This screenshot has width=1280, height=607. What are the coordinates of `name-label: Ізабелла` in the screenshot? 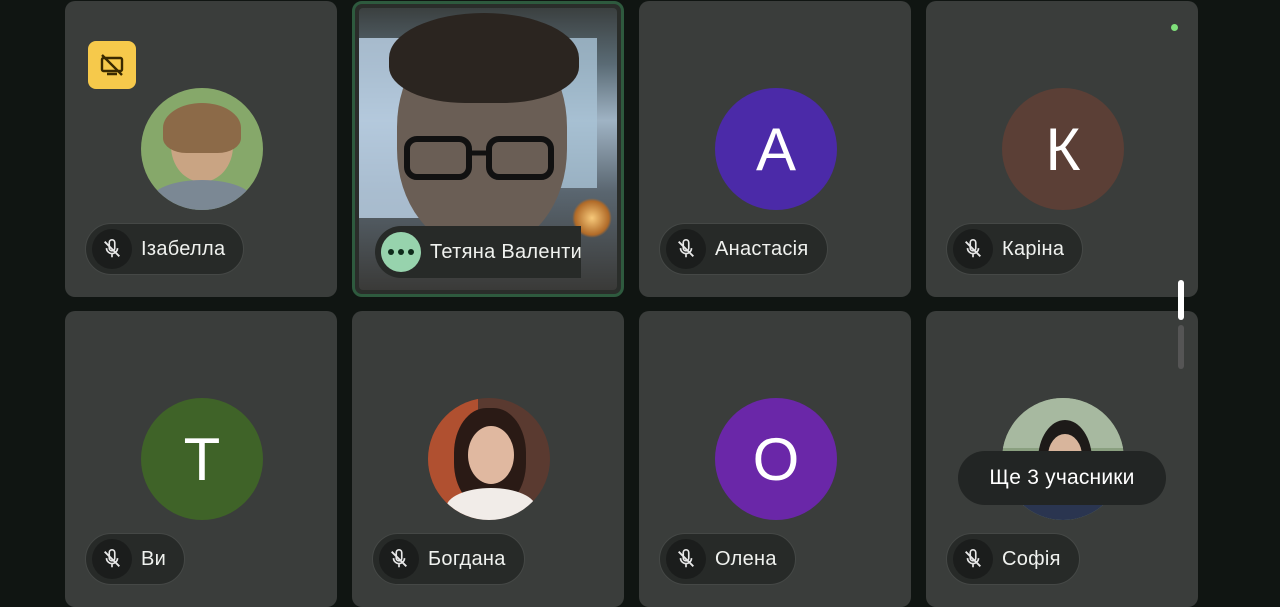 It's located at (165, 249).